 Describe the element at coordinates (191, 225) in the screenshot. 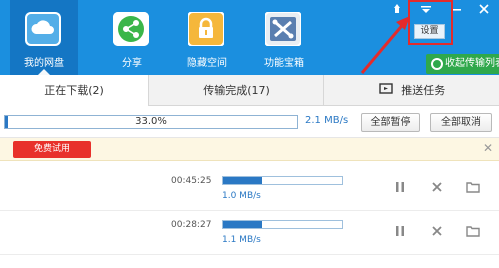

I see `remaining-time: 00:28:27` at that location.